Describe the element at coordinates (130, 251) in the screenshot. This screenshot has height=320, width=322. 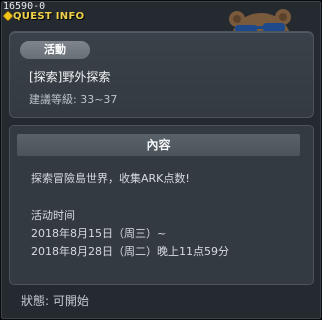
I see `event-end-date: 2018年8月28日（周二）晚上11点59分` at that location.